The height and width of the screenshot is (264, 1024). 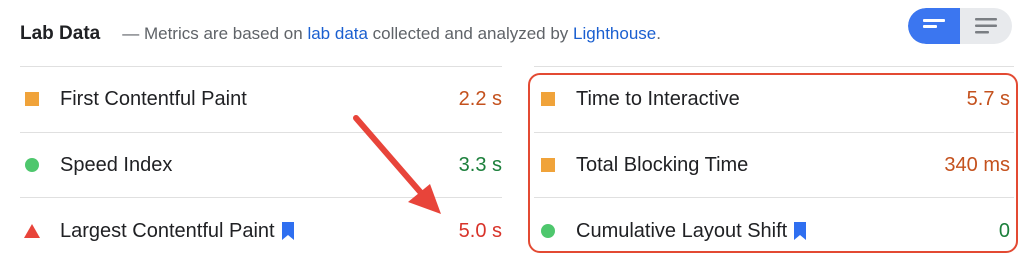 What do you see at coordinates (480, 98) in the screenshot?
I see `metric-value: 2.2 s` at bounding box center [480, 98].